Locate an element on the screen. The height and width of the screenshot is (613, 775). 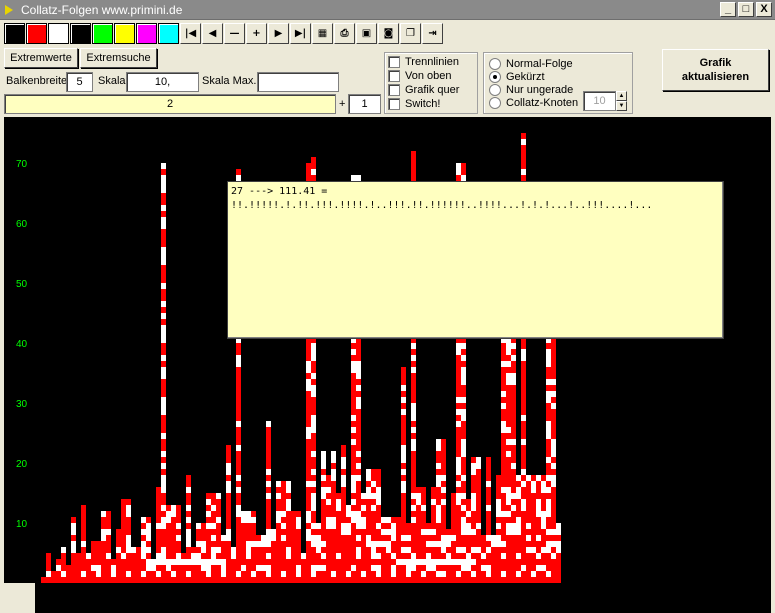
plus-button: + is located at coordinates (256, 33).